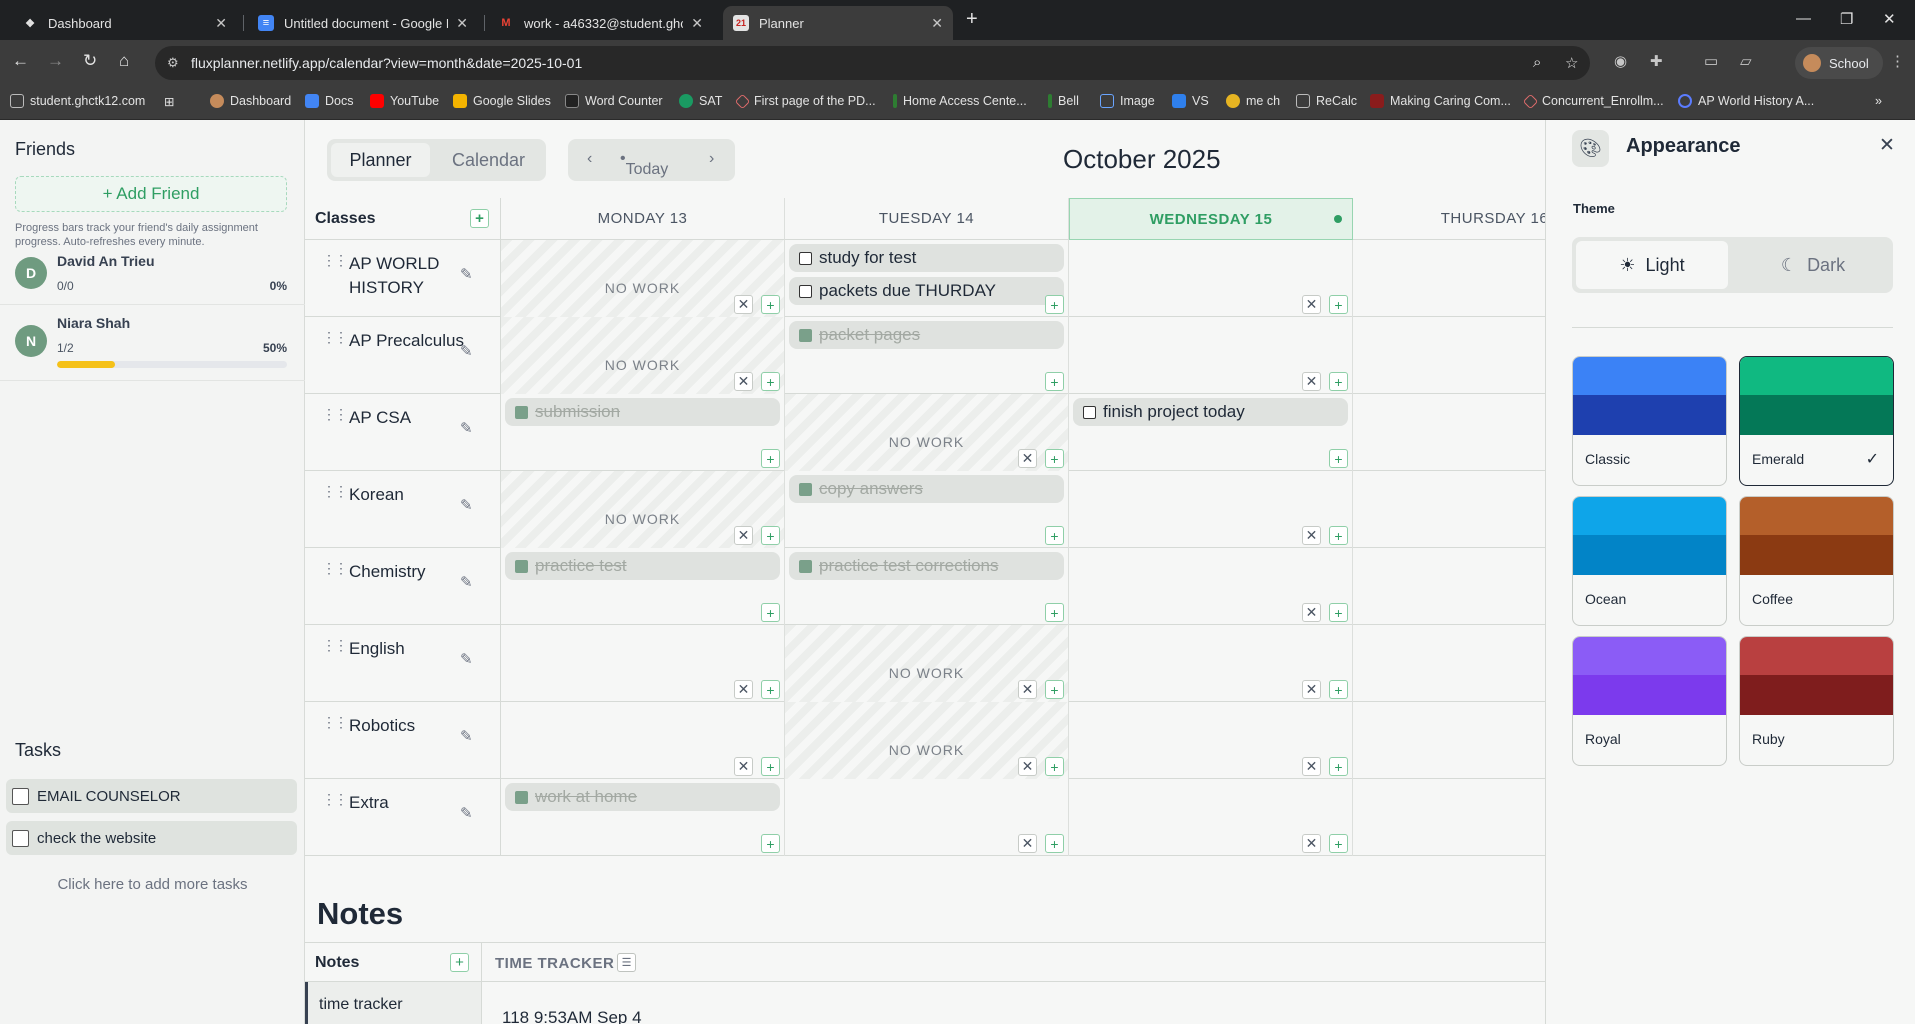 The width and height of the screenshot is (1915, 1024). Describe the element at coordinates (838, 23) in the screenshot. I see `tab-planner: 21 Planner ✕` at that location.